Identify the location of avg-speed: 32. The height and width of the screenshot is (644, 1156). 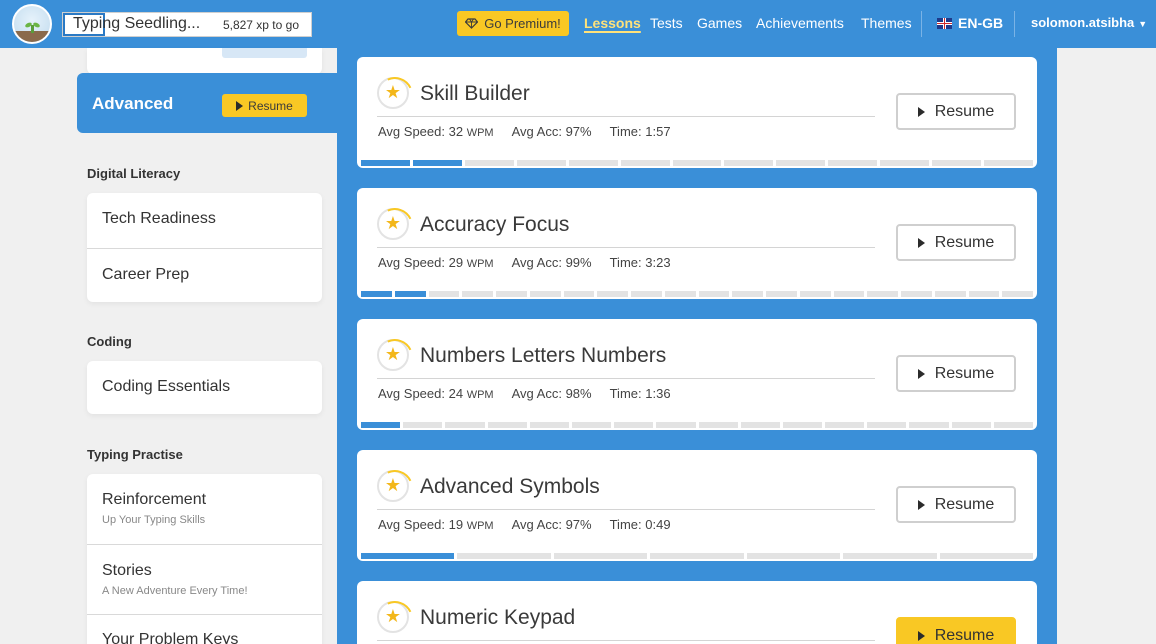
(456, 131).